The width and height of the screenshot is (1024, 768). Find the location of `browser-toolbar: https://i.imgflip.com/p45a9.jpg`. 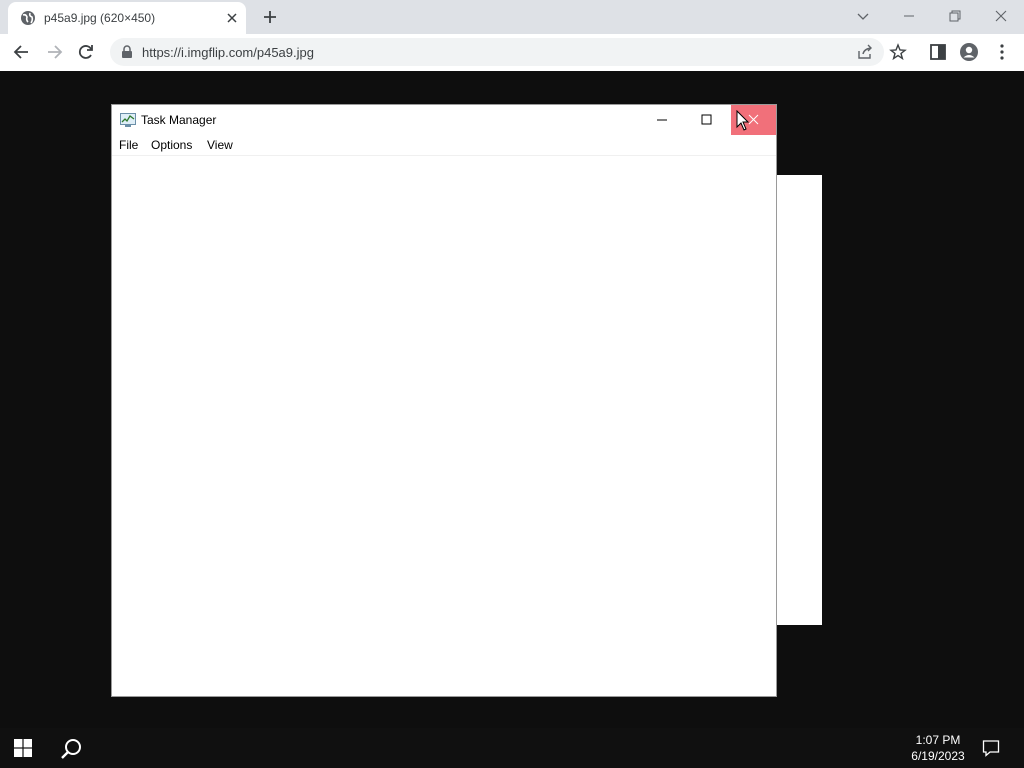

browser-toolbar: https://i.imgflip.com/p45a9.jpg is located at coordinates (512, 53).